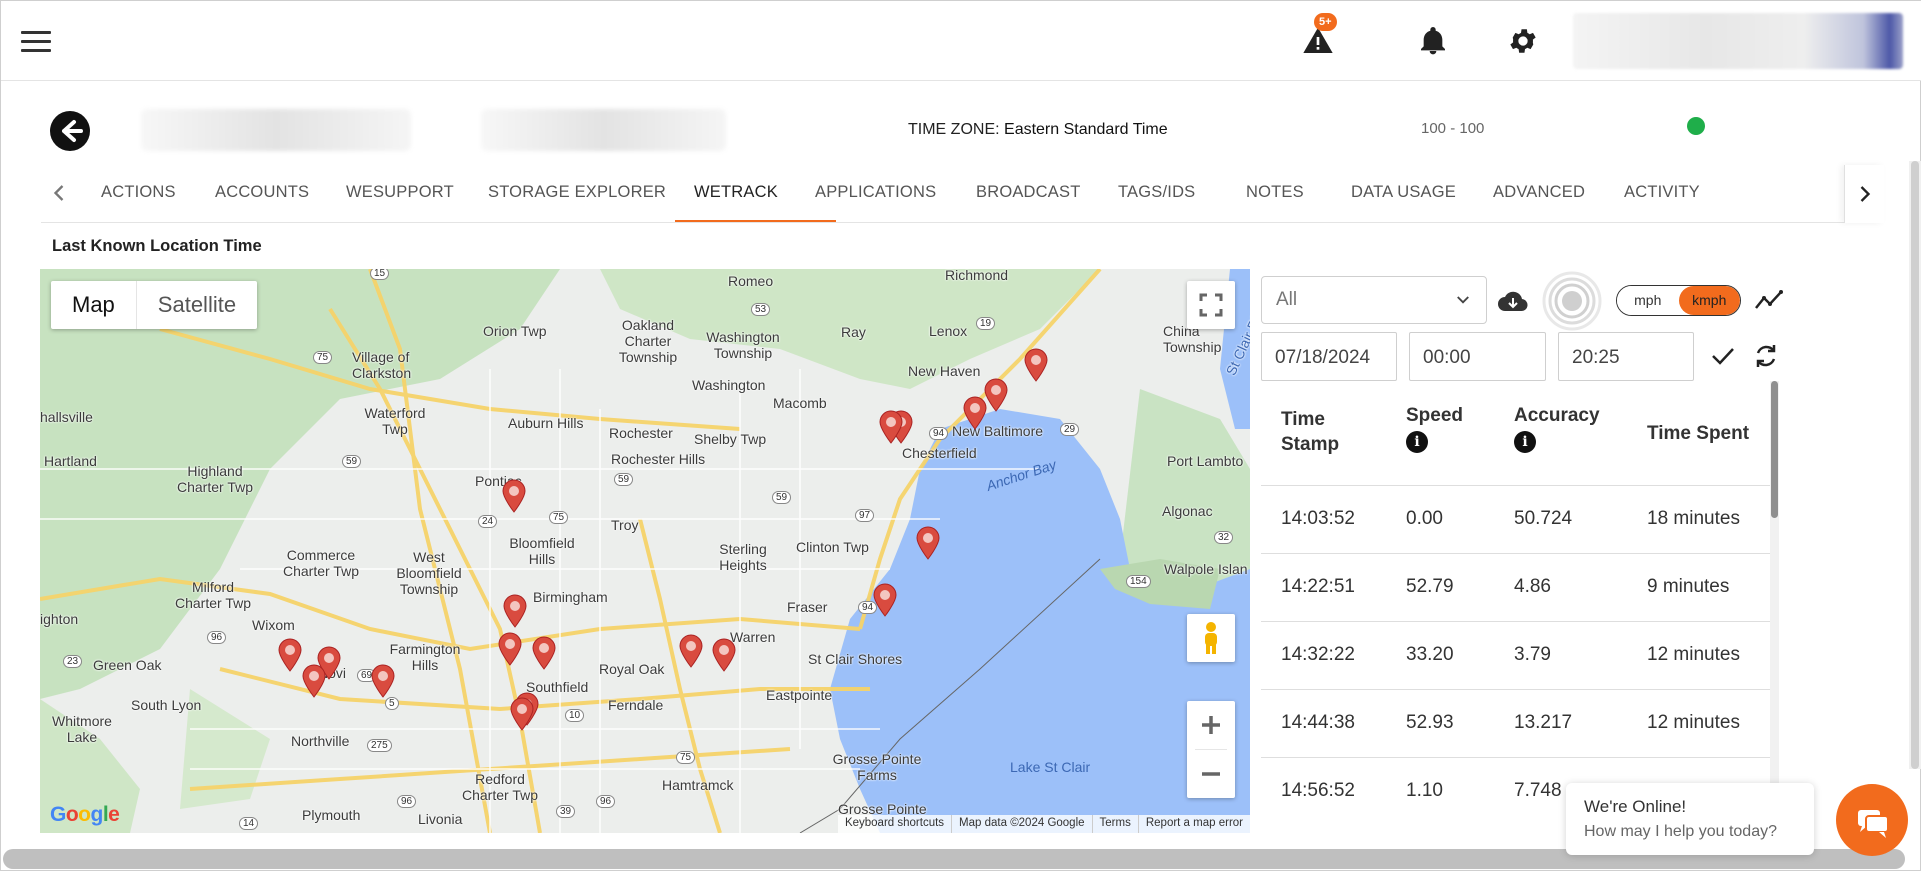 The height and width of the screenshot is (871, 1921). I want to click on chat-title: We're Online!, so click(1635, 806).